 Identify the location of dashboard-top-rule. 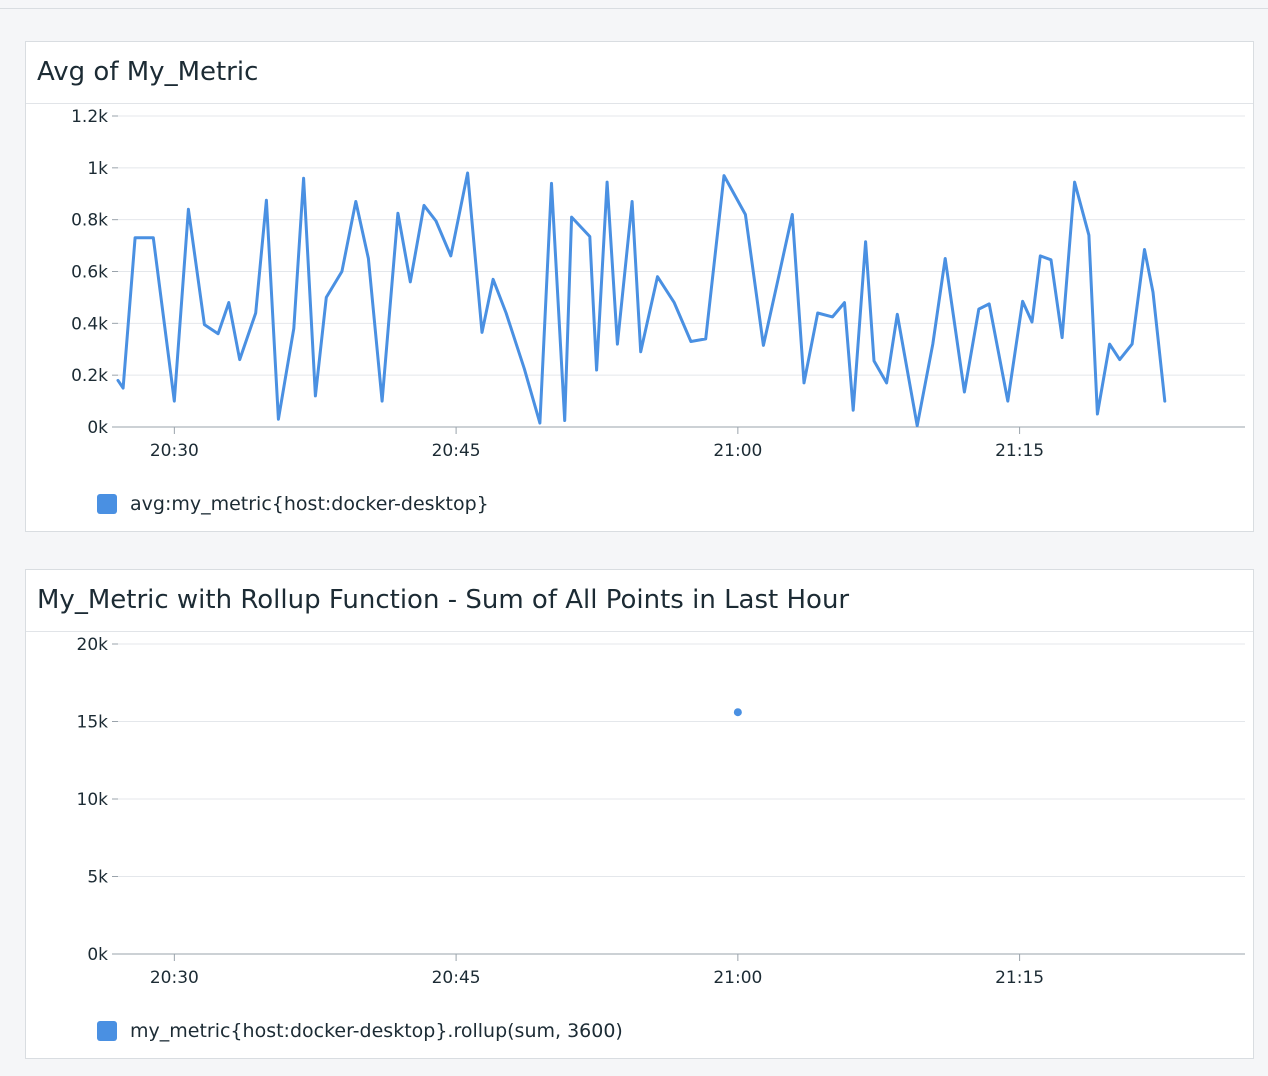
(634, 4).